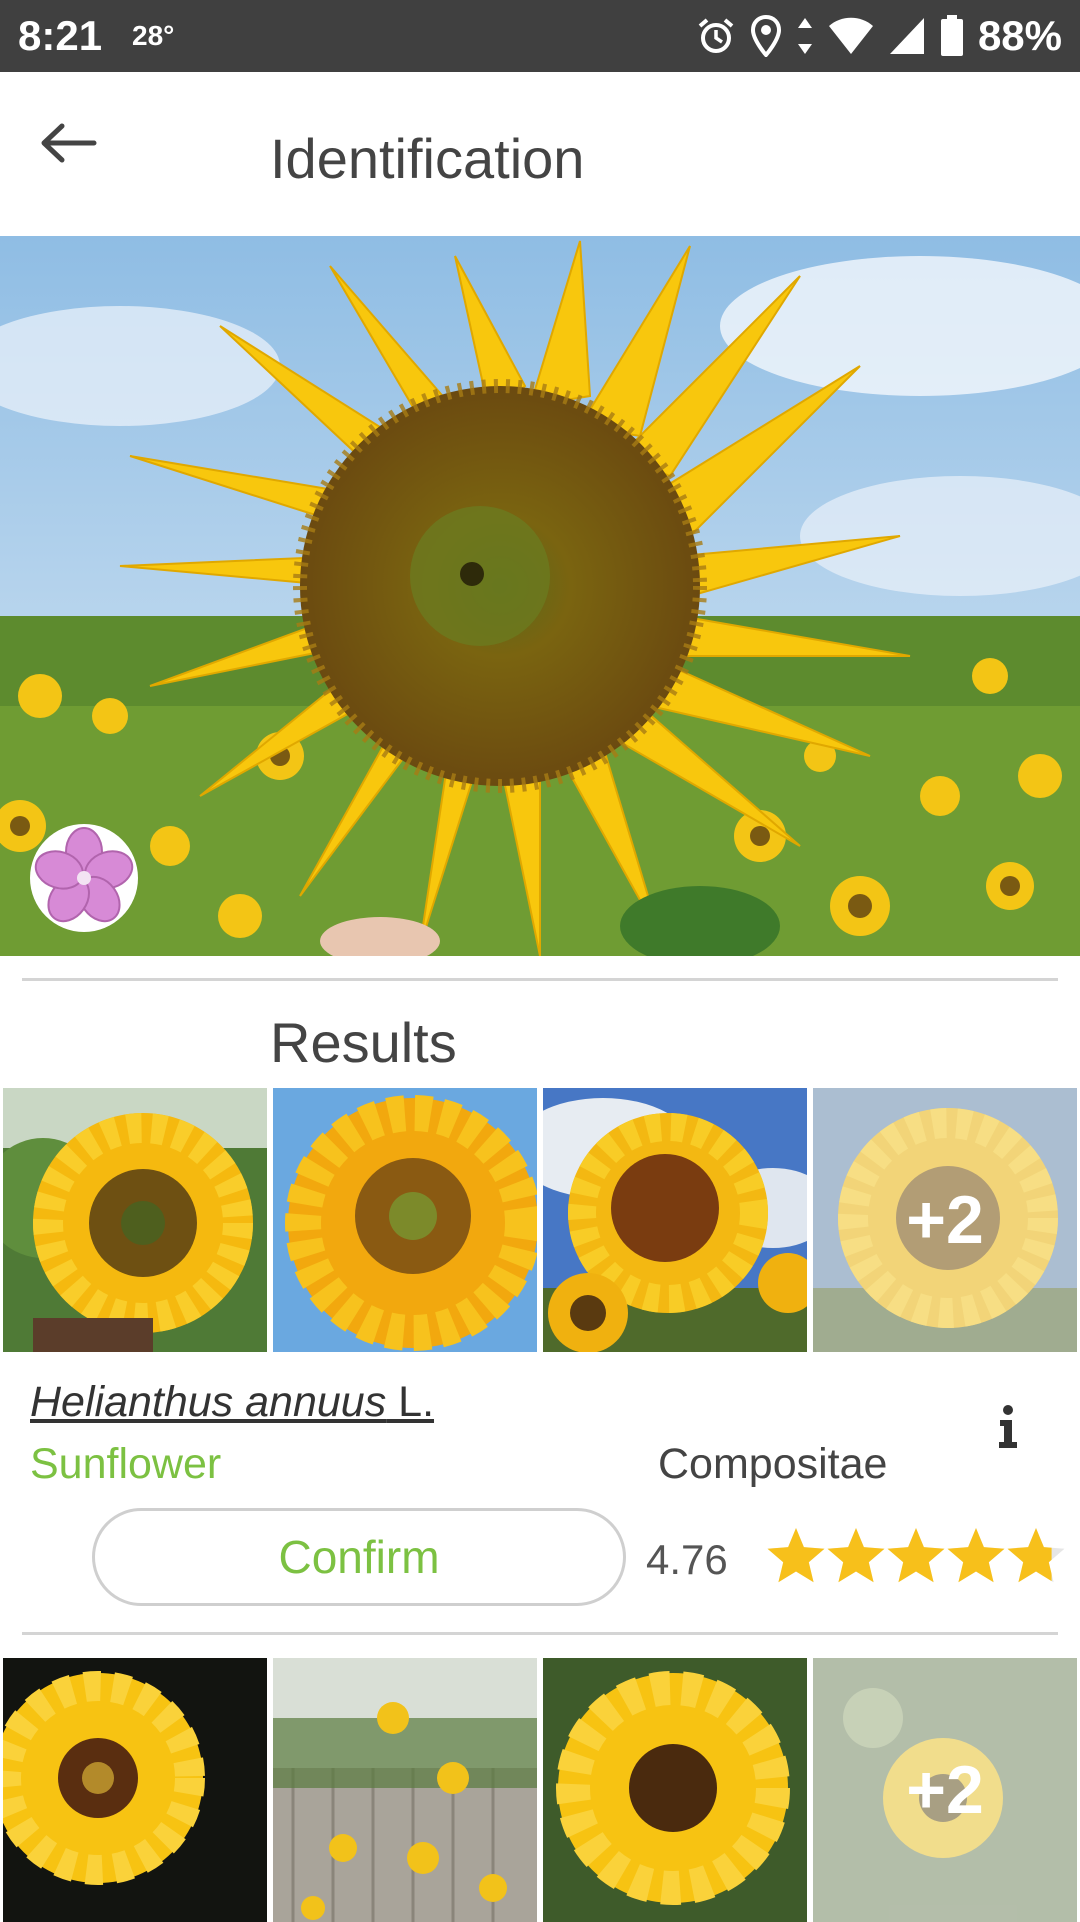 This screenshot has height=1922, width=1080. What do you see at coordinates (126, 1464) in the screenshot?
I see `common-name: Sunflower` at bounding box center [126, 1464].